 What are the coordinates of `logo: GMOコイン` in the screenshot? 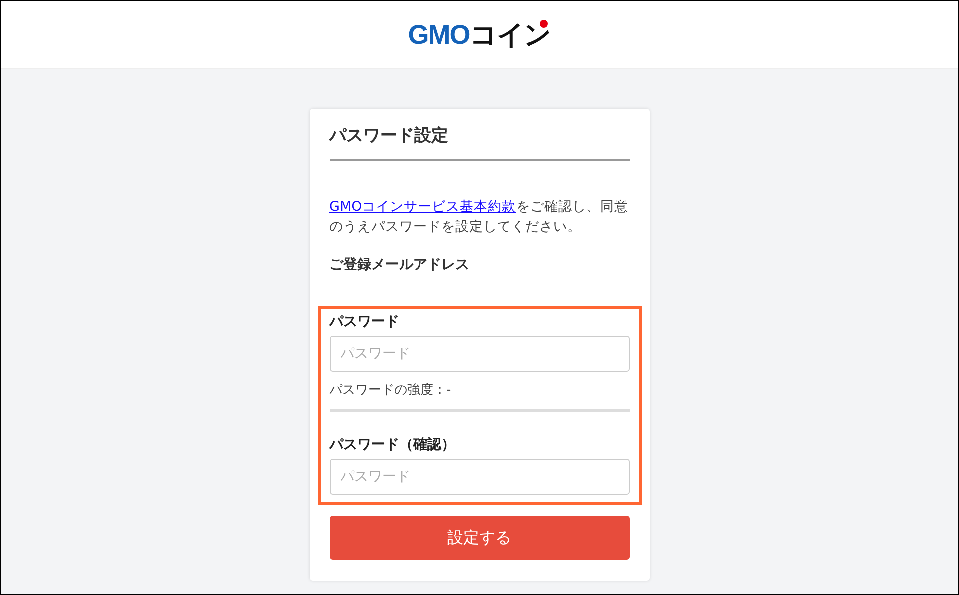 It's located at (479, 35).